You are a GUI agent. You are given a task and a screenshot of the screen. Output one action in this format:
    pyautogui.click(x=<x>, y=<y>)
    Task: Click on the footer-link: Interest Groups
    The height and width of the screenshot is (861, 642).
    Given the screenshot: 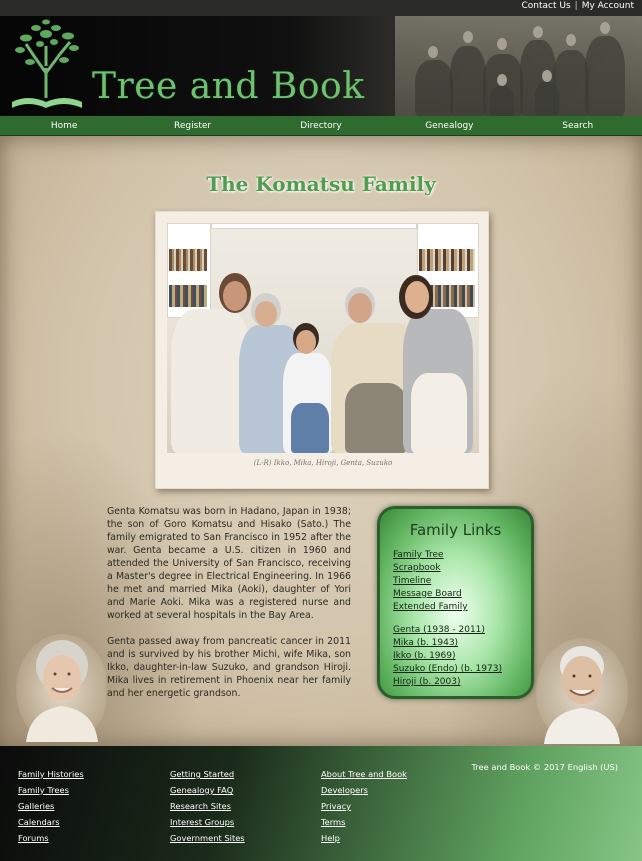 What is the action you would take?
    pyautogui.click(x=207, y=822)
    